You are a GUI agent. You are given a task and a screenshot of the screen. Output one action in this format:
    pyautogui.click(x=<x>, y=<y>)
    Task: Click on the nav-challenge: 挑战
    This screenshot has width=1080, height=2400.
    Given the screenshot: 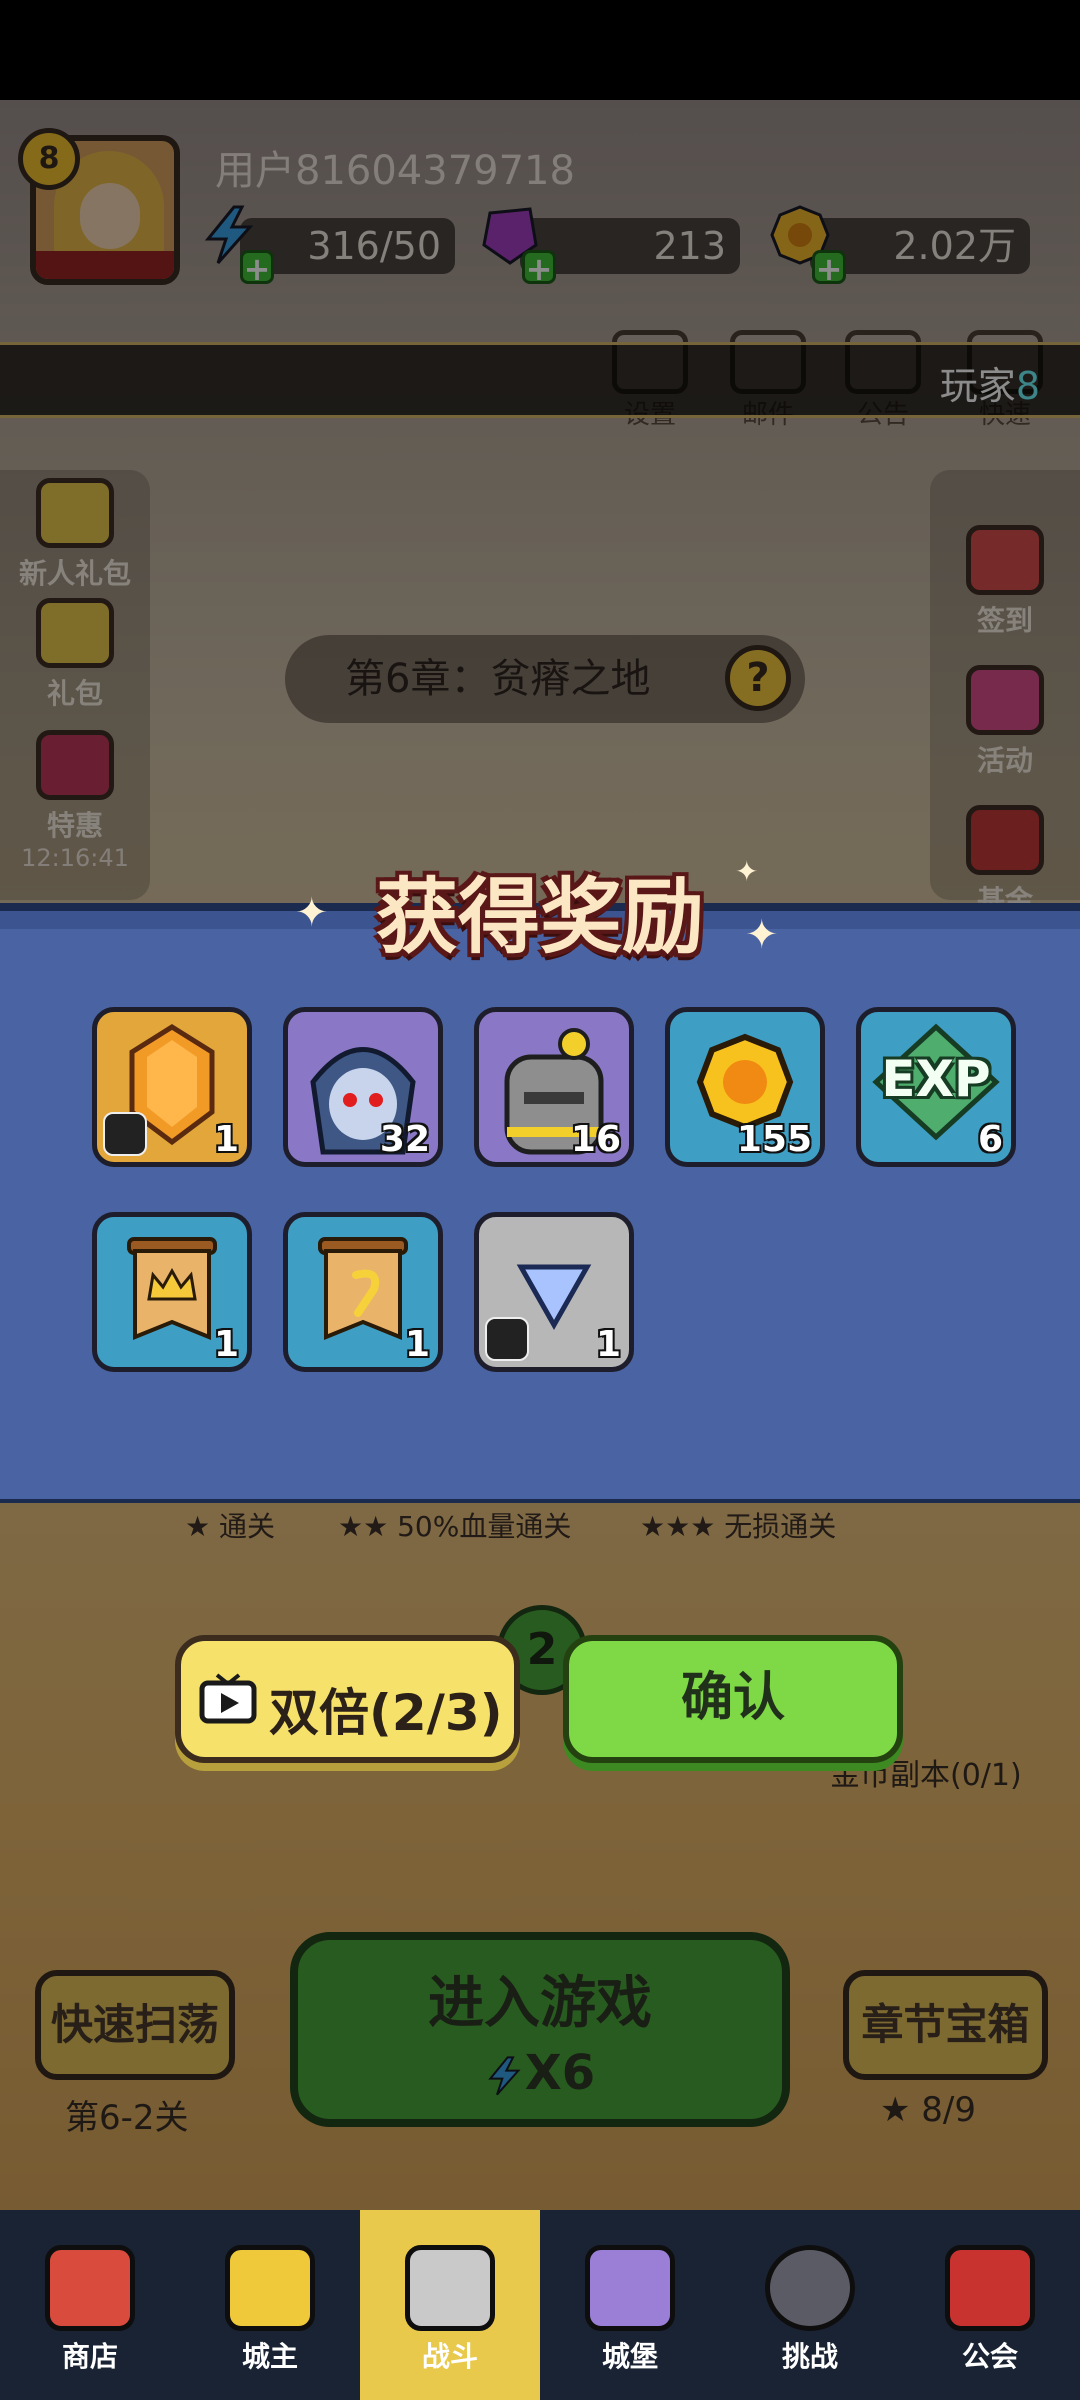 What is the action you would take?
    pyautogui.click(x=810, y=2305)
    